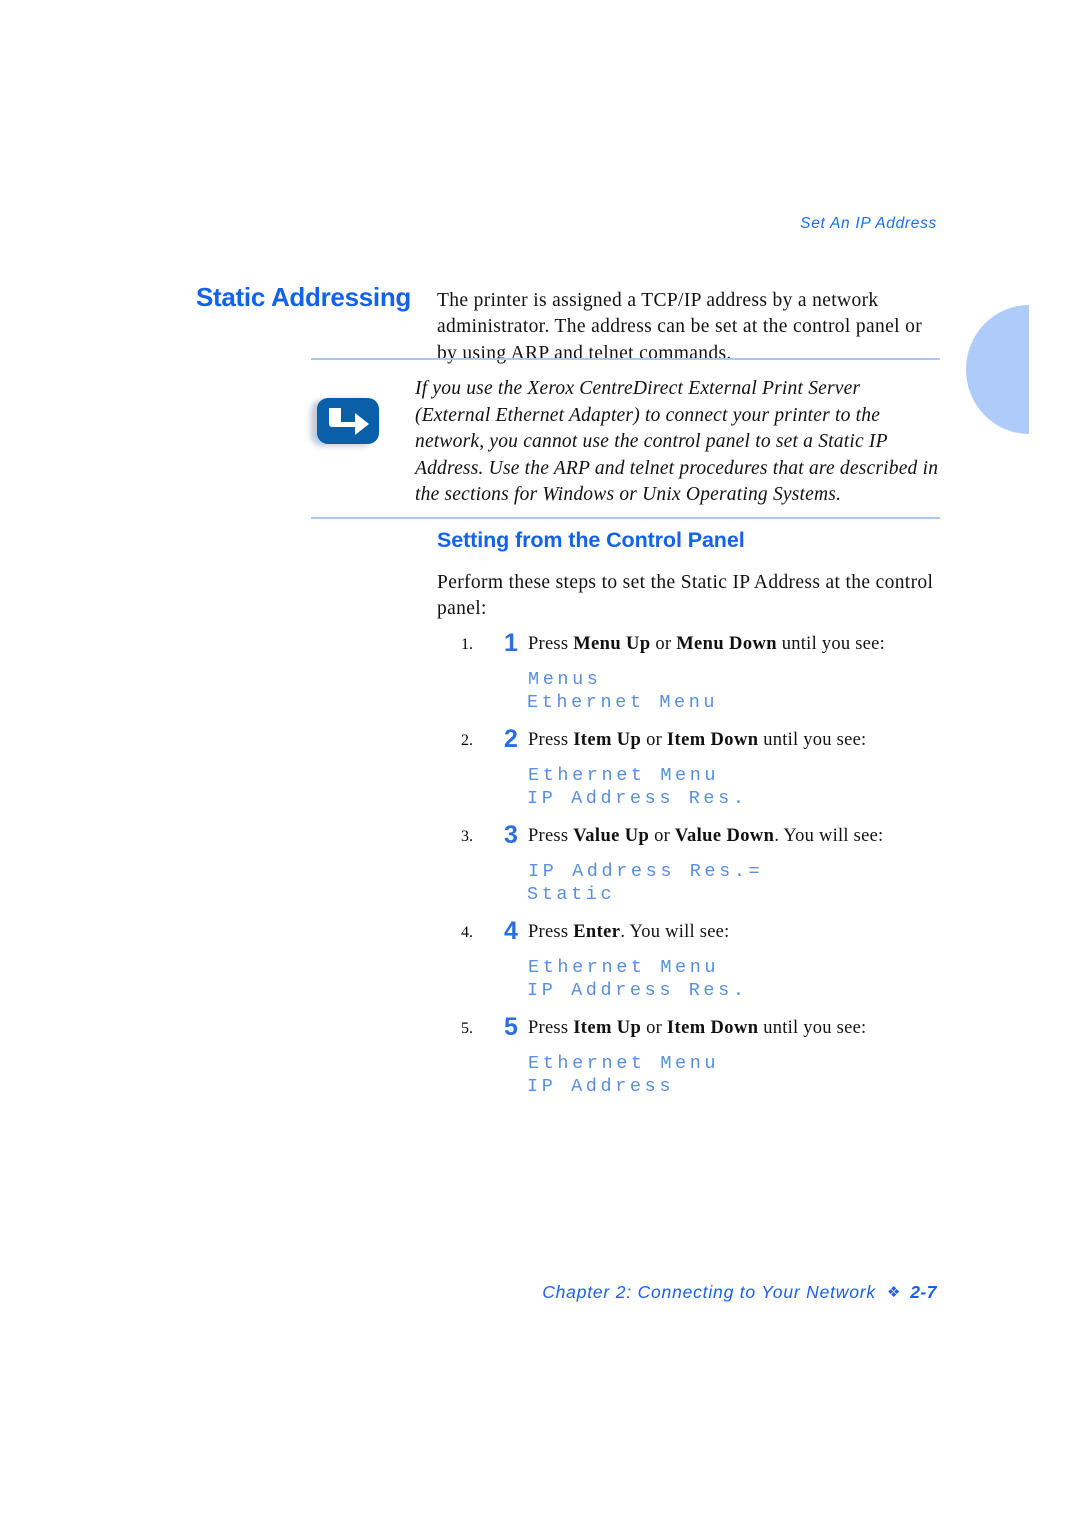 The height and width of the screenshot is (1528, 1080). What do you see at coordinates (754, 883) in the screenshot?
I see `control-panel-display: IP Address Res.= Static` at bounding box center [754, 883].